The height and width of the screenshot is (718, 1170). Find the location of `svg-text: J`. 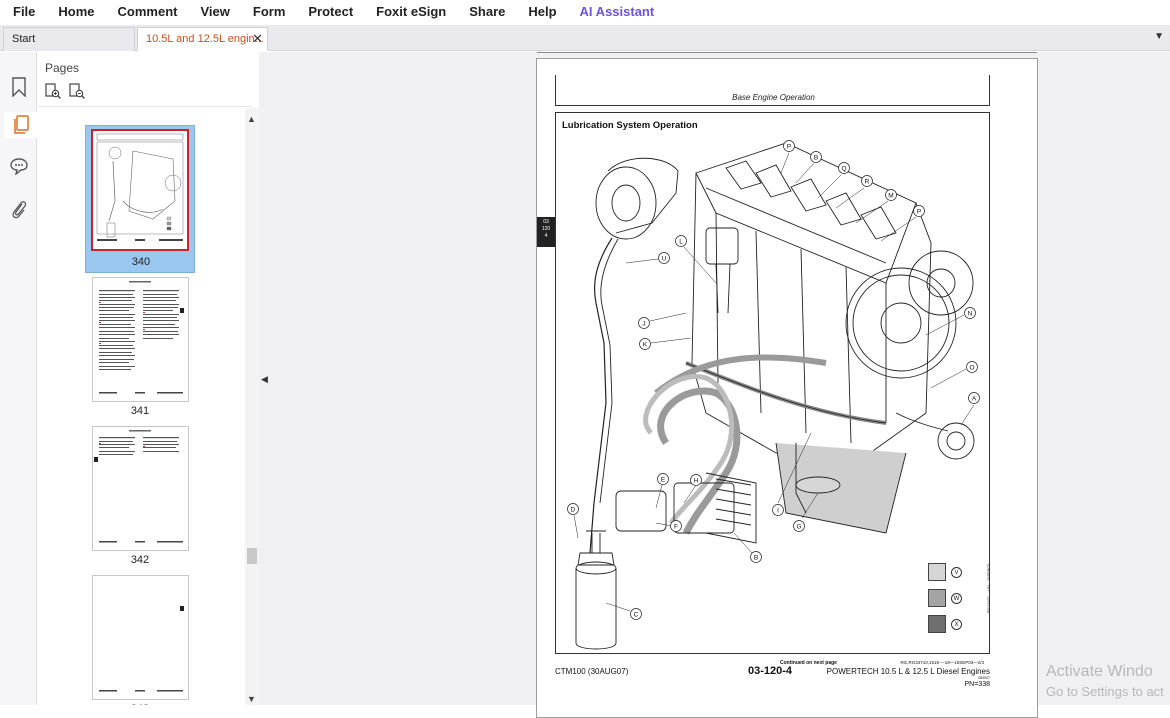

svg-text: J is located at coordinates (643, 324).